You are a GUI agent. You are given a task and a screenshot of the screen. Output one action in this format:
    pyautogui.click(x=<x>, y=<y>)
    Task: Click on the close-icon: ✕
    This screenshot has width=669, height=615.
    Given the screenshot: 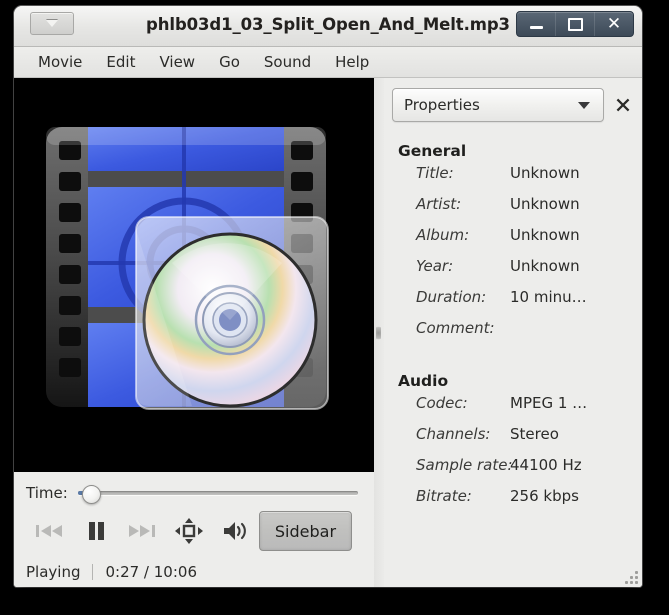 What is the action you would take?
    pyautogui.click(x=614, y=23)
    